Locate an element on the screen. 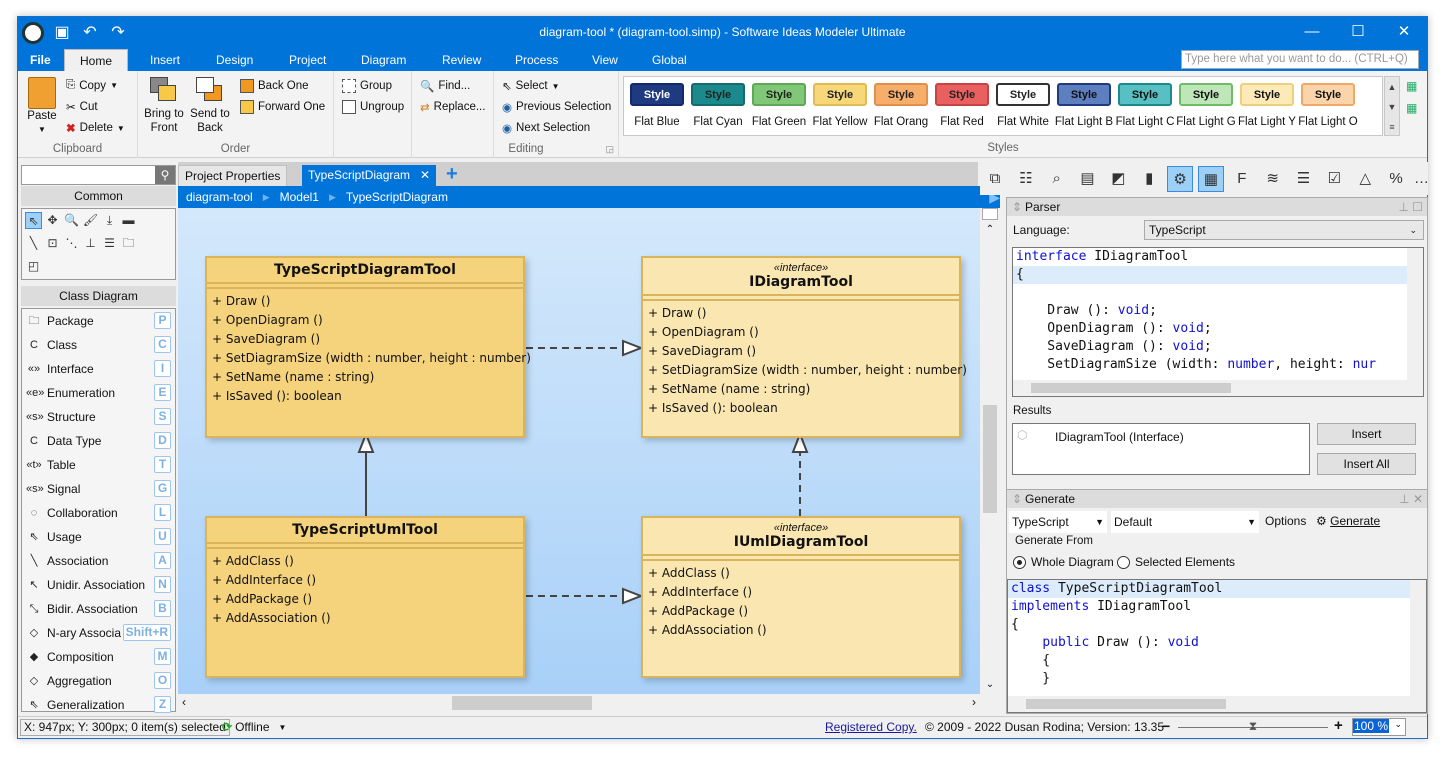 The image size is (1449, 761). breadcrumb-item-model: Model1 is located at coordinates (299, 197).